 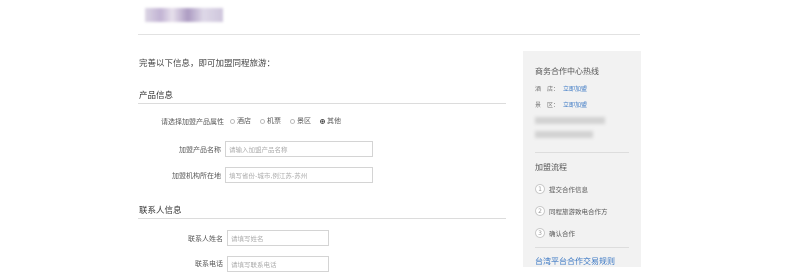 I want to click on step-label: 确认合作, so click(x=562, y=234).